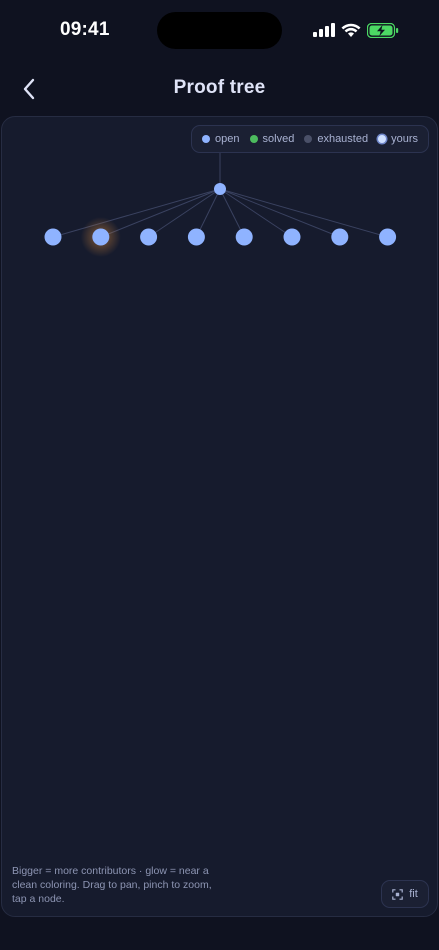 This screenshot has height=950, width=439. What do you see at coordinates (220, 189) in the screenshot?
I see `tree-node-root` at bounding box center [220, 189].